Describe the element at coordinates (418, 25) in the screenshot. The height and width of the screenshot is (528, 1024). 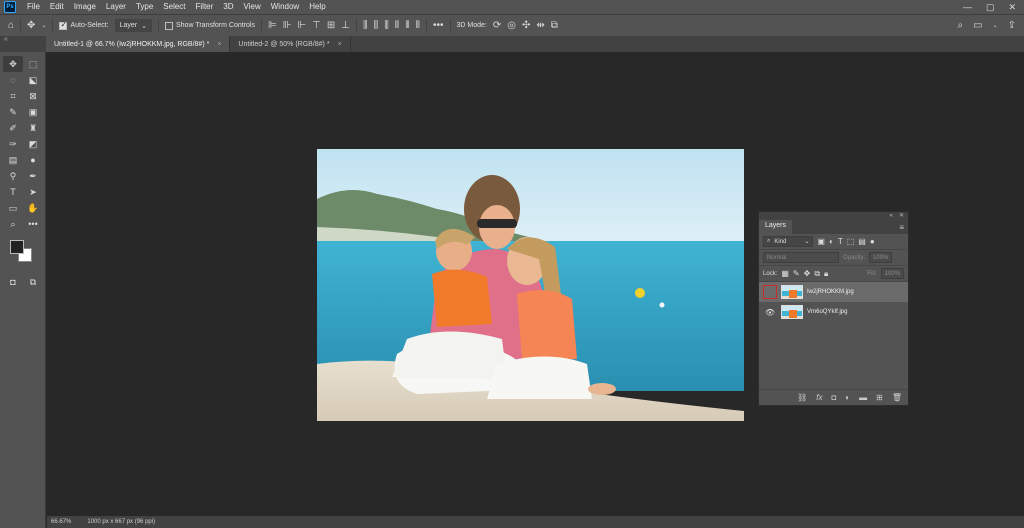
I see `distribute-right-icon: ⦀` at that location.